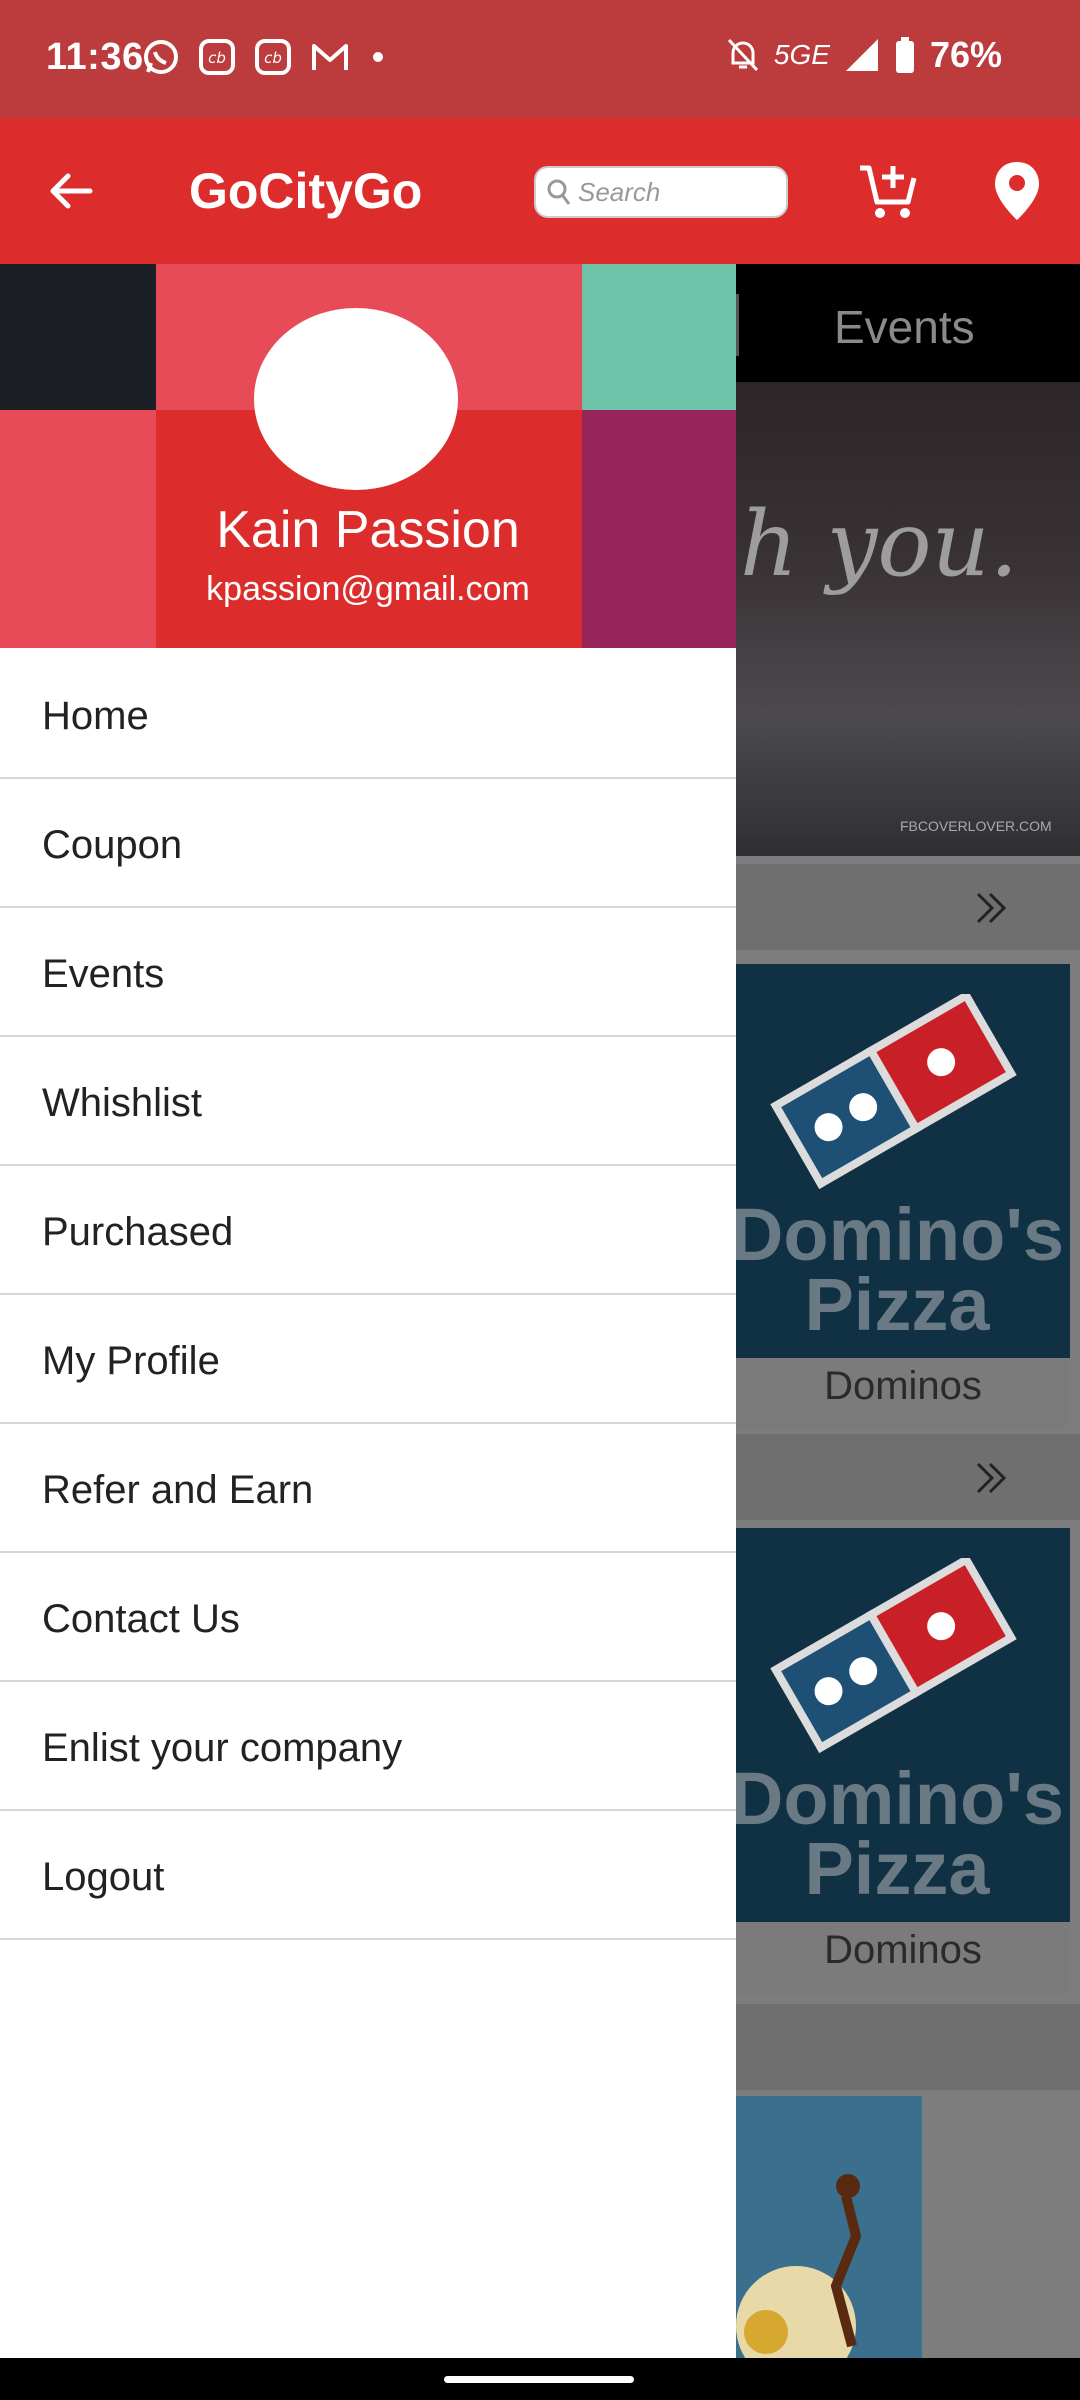 This screenshot has width=1080, height=2400. Describe the element at coordinates (737, 325) in the screenshot. I see `tab-divider` at that location.